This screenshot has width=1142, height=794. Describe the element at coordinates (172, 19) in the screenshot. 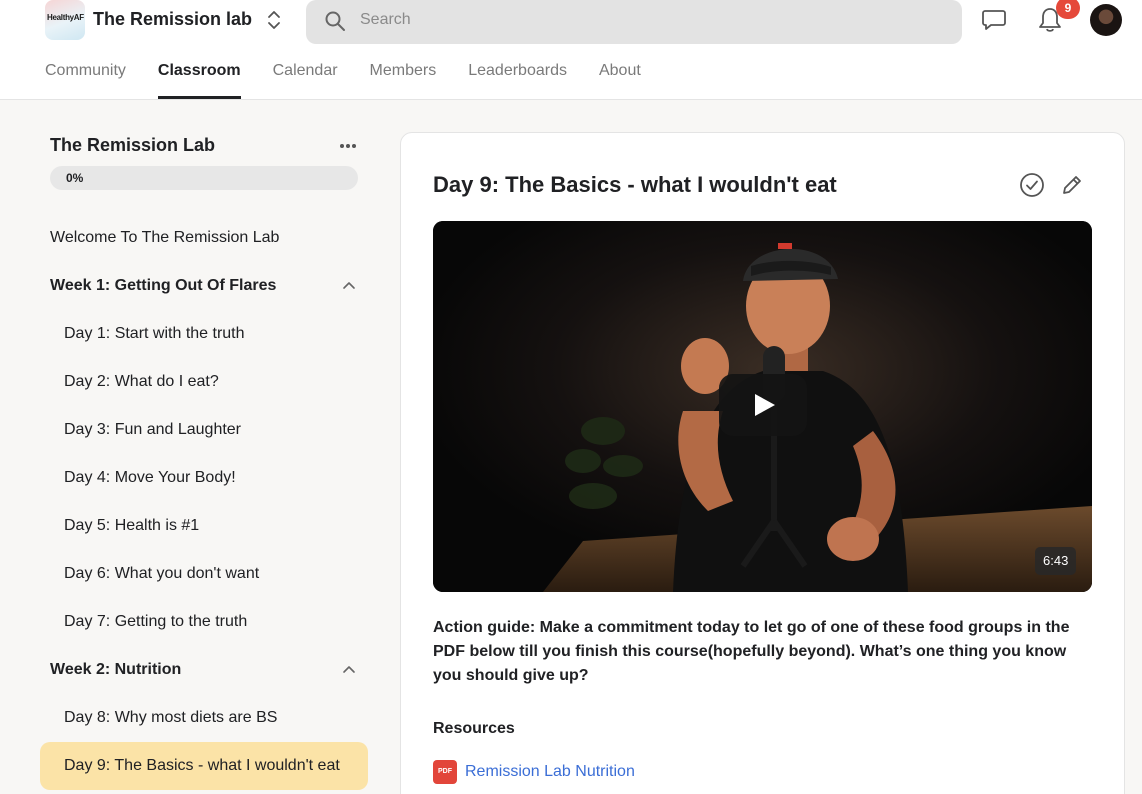

I see `community-title: The Remission lab` at that location.